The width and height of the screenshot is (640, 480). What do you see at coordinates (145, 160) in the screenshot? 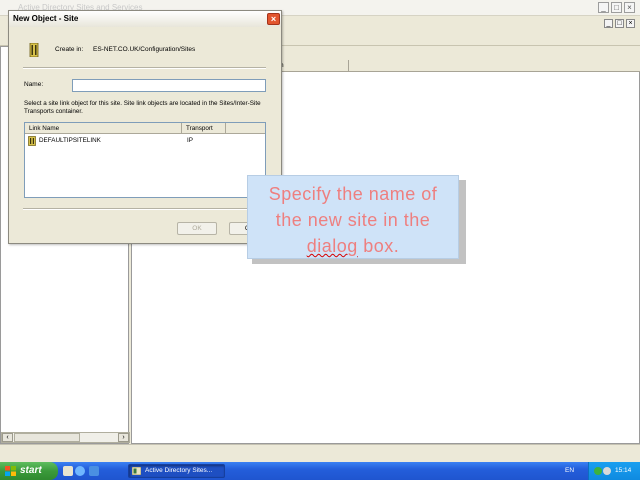
I see `site-link-list: Link Name Transport DEFAULTIPSITELINK IP` at bounding box center [145, 160].